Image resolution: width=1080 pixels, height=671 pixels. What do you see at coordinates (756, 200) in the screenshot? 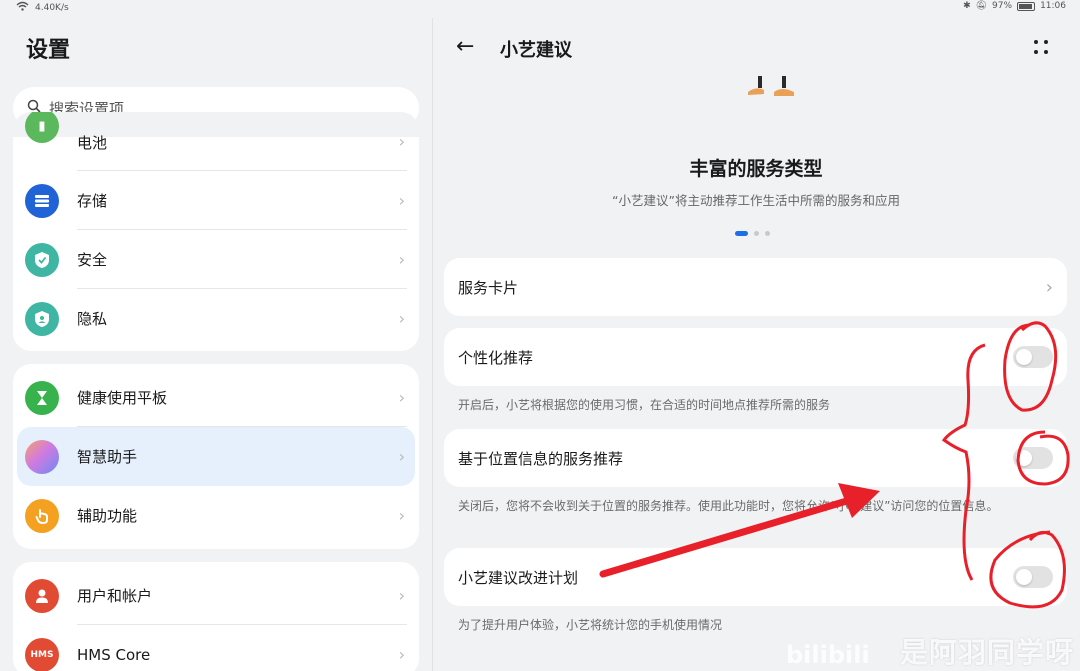
I see `banner-subline: “小艺建议”将主动推荐工作生活中所需的服务和应用` at bounding box center [756, 200].